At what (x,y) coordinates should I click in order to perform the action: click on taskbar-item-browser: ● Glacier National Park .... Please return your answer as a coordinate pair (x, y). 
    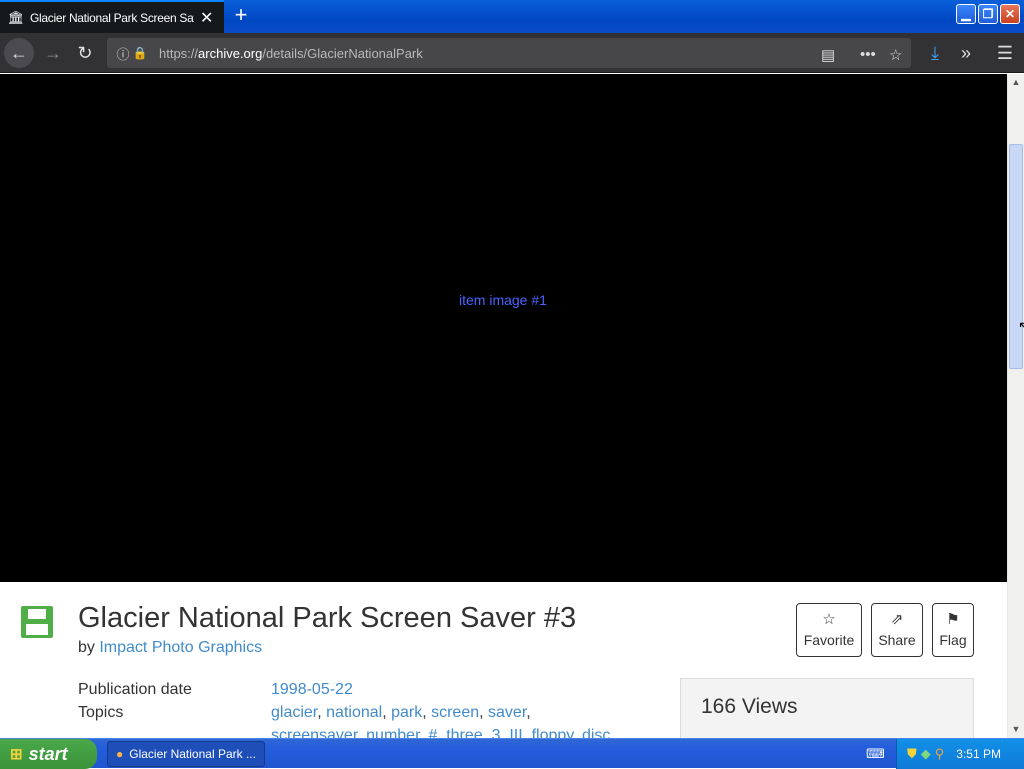
    Looking at the image, I should click on (186, 754).